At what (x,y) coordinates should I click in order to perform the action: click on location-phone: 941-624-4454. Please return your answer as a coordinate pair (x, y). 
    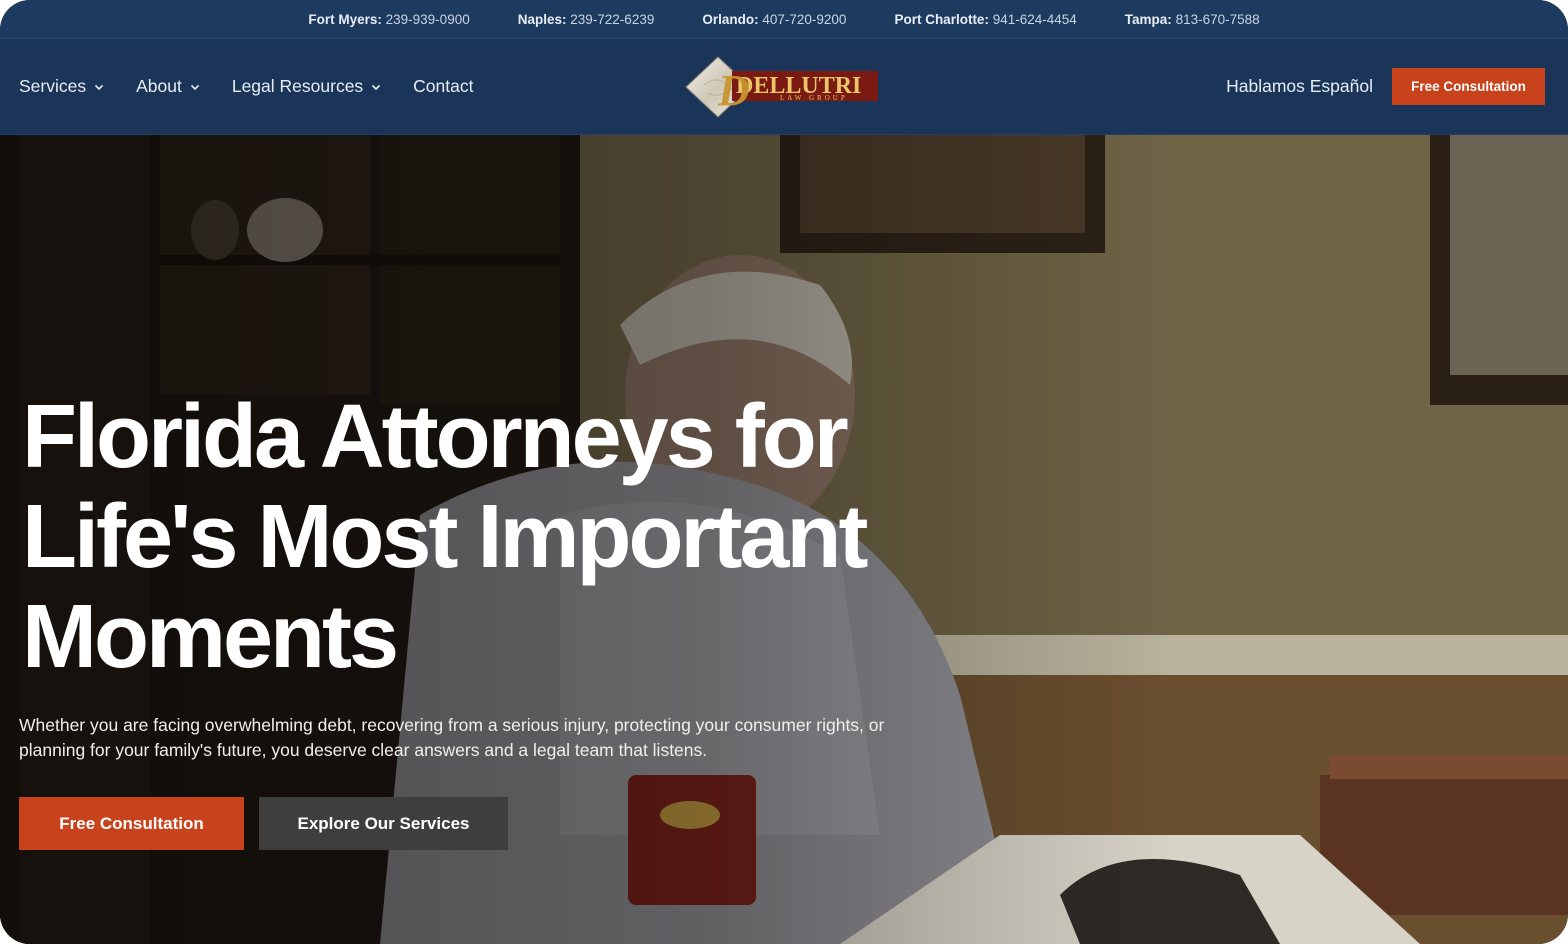
    Looking at the image, I should click on (1035, 19).